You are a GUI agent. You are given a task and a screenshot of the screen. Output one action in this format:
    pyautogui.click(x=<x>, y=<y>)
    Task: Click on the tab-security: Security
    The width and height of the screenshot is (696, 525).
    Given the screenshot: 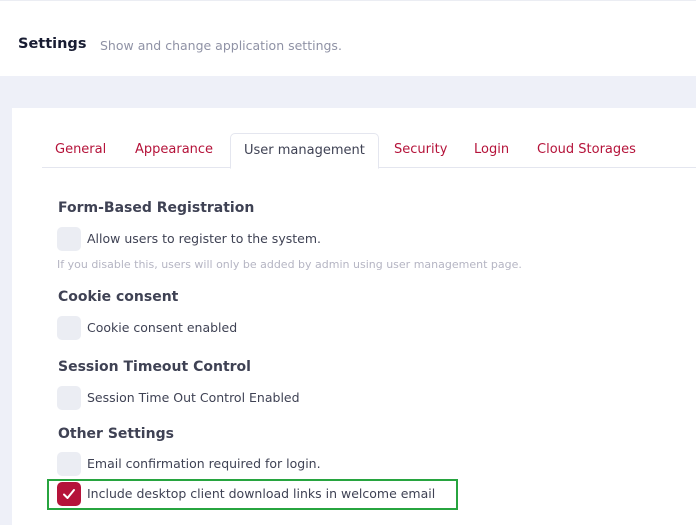 What is the action you would take?
    pyautogui.click(x=420, y=150)
    